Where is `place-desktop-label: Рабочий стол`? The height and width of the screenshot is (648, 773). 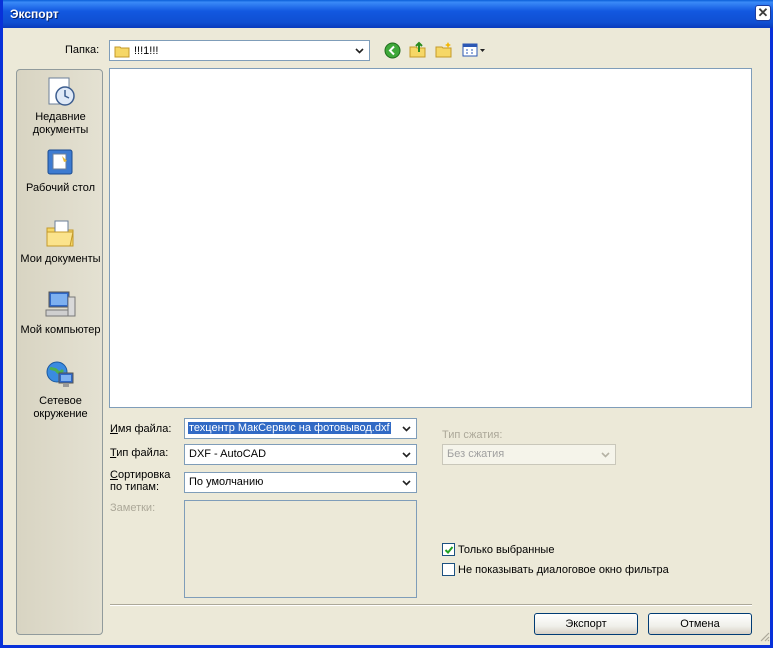
place-desktop-label: Рабочий стол is located at coordinates (60, 188).